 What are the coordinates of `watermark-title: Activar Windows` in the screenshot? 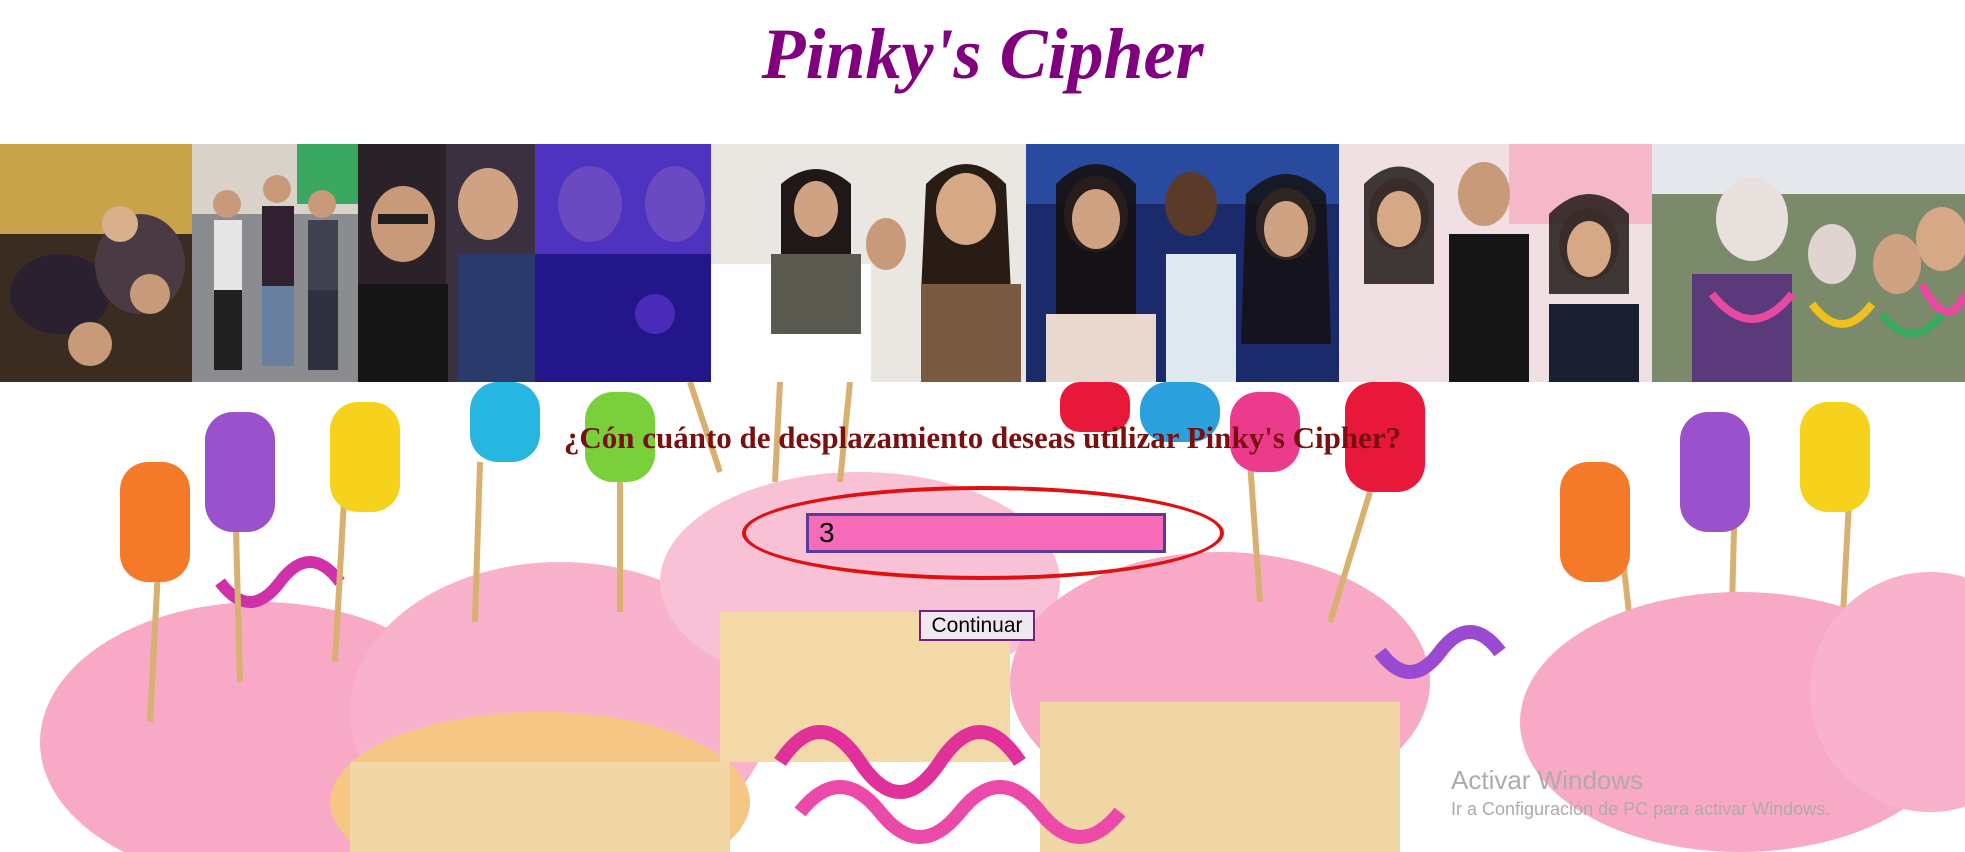 It's located at (1547, 780).